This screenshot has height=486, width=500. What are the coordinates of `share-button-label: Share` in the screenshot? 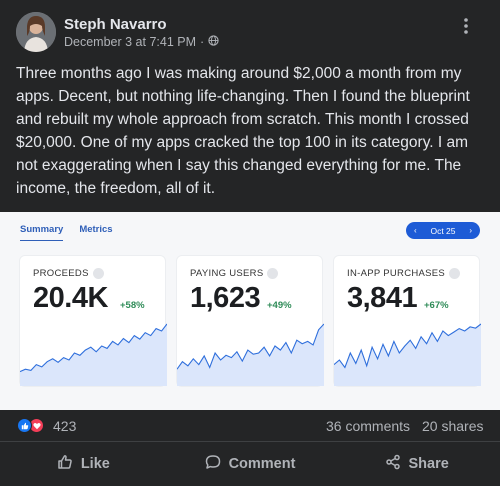 It's located at (428, 464).